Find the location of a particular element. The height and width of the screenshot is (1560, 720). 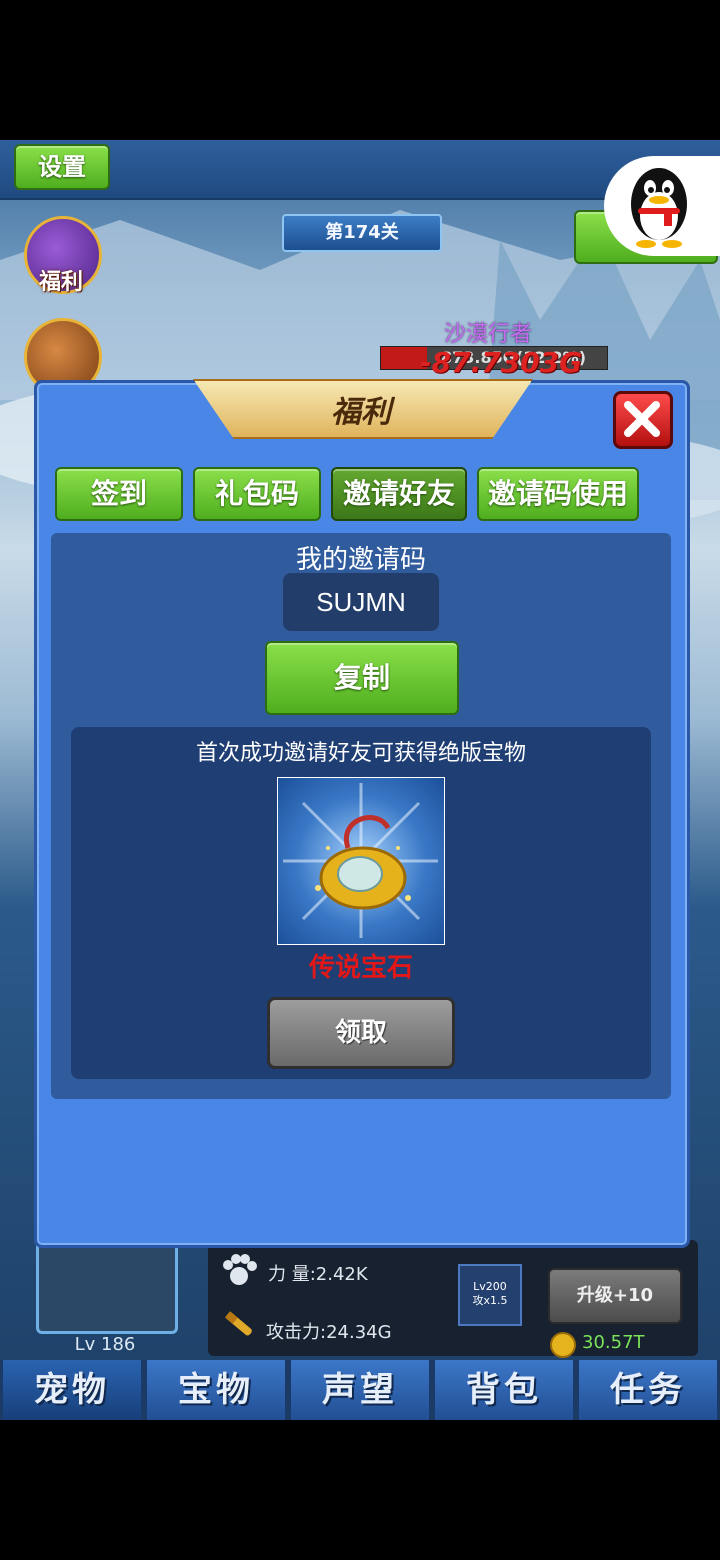

legendary-gem-icon is located at coordinates (361, 861).